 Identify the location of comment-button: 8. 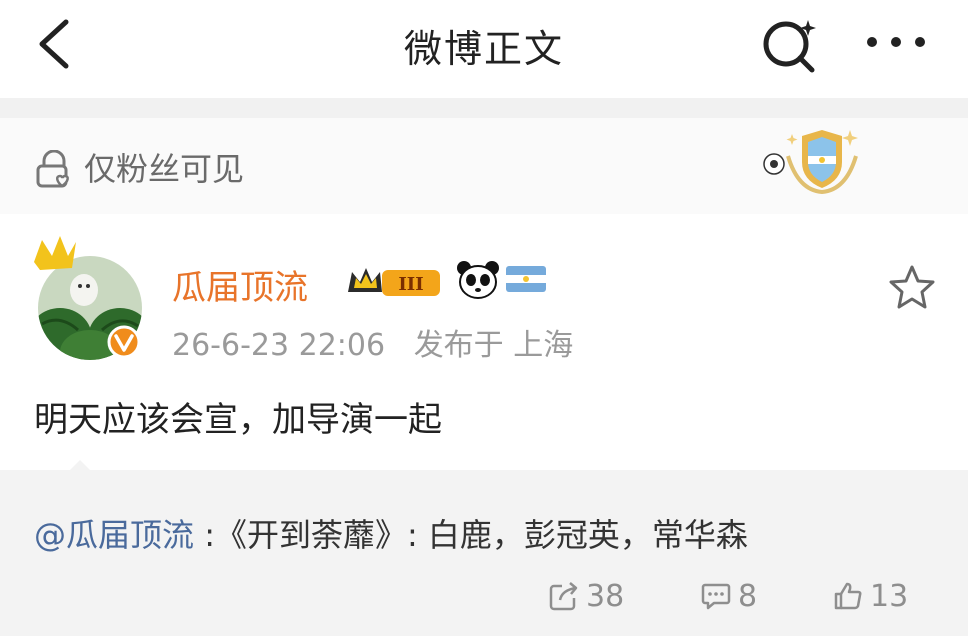
(728, 596).